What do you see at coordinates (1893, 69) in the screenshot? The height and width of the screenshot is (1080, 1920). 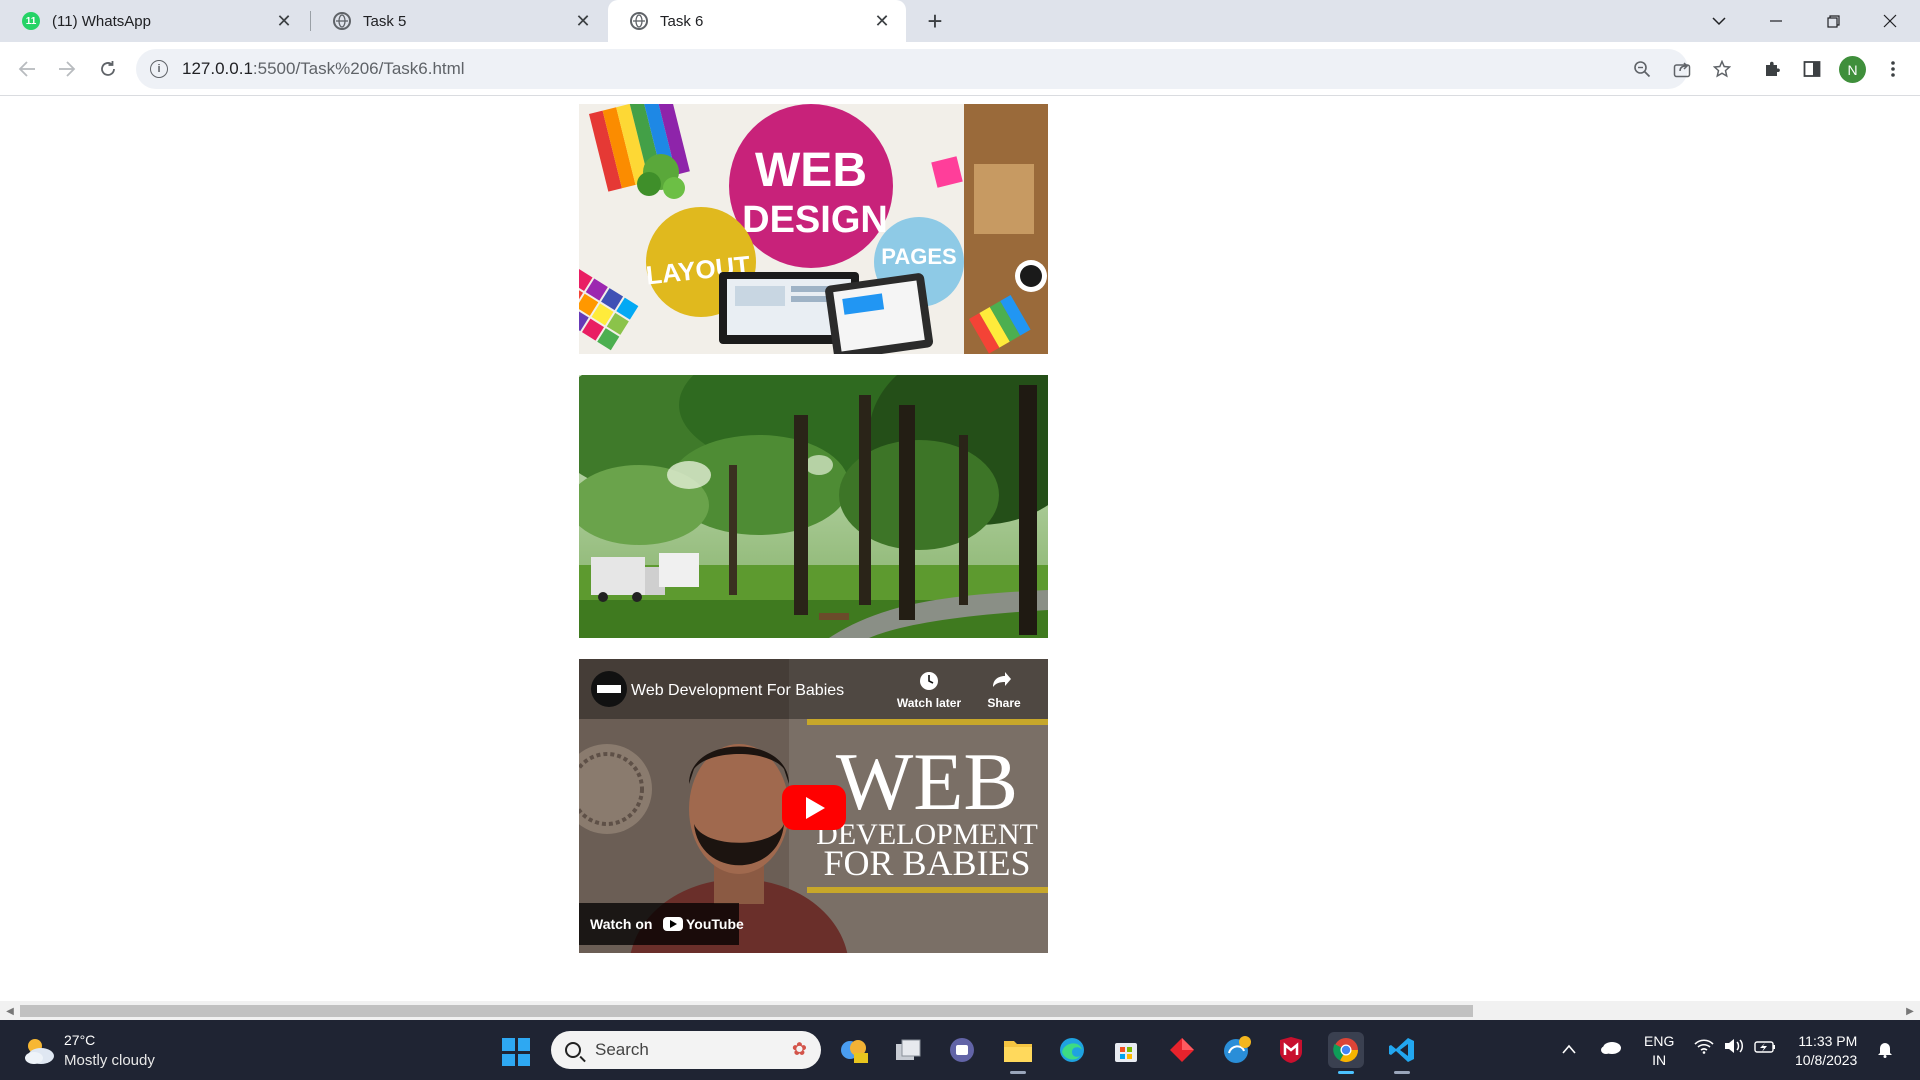 I see `menu-kebab-icon` at bounding box center [1893, 69].